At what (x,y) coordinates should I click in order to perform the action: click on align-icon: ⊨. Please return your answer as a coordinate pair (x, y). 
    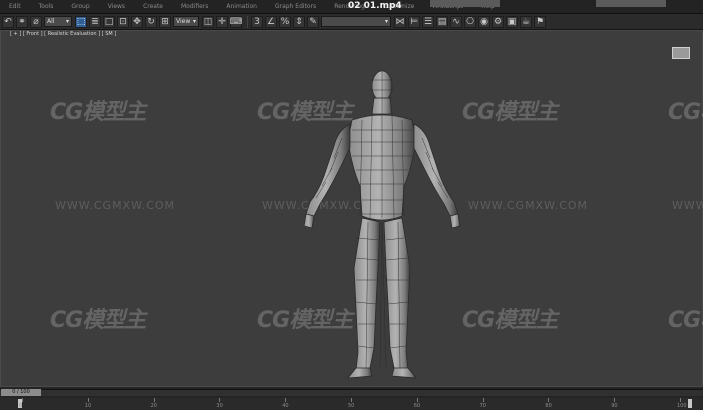
    Looking at the image, I should click on (414, 21).